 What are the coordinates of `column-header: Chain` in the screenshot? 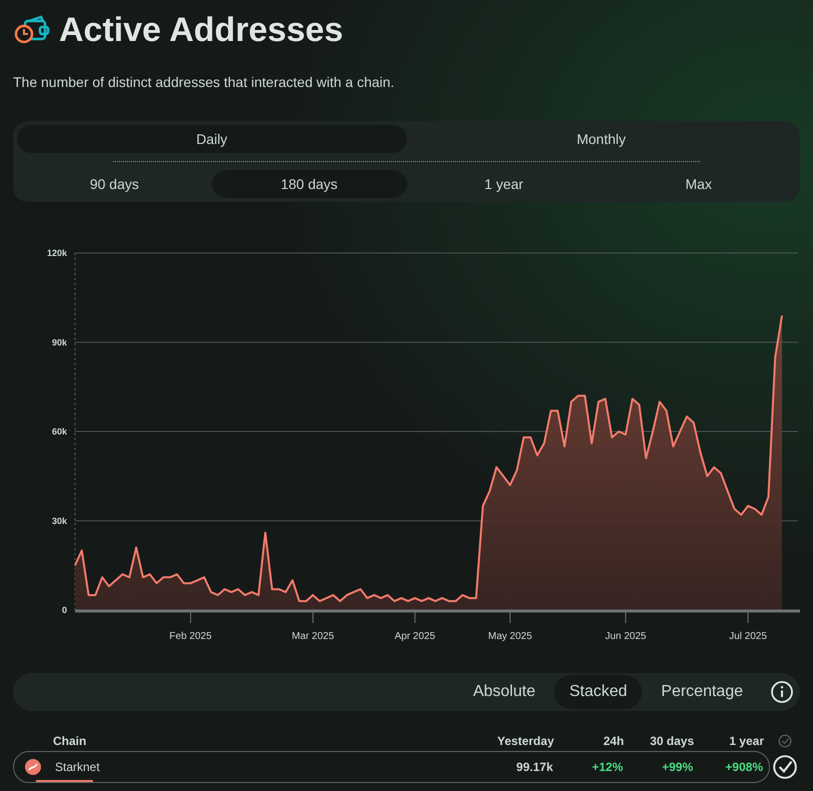 It's located at (70, 741).